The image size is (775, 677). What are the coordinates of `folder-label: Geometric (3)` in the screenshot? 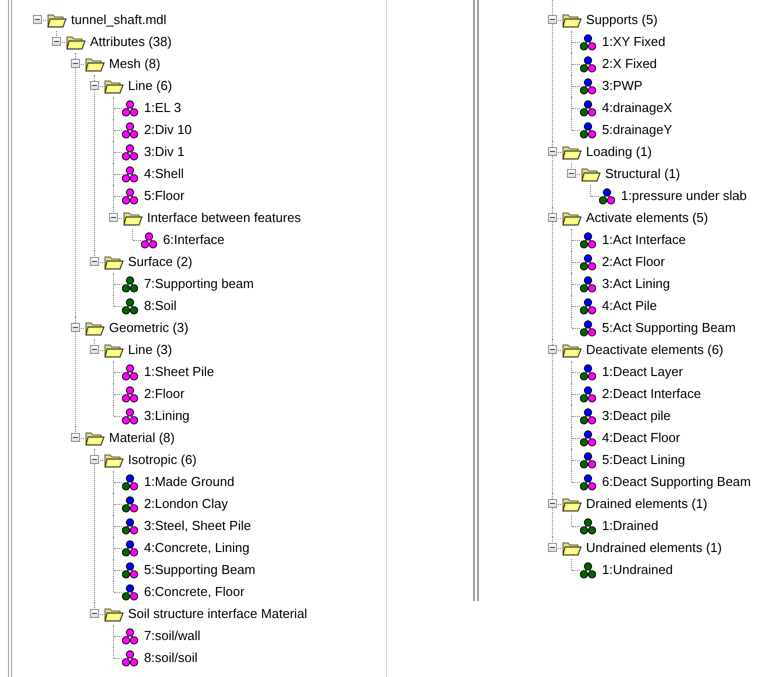 It's located at (148, 328).